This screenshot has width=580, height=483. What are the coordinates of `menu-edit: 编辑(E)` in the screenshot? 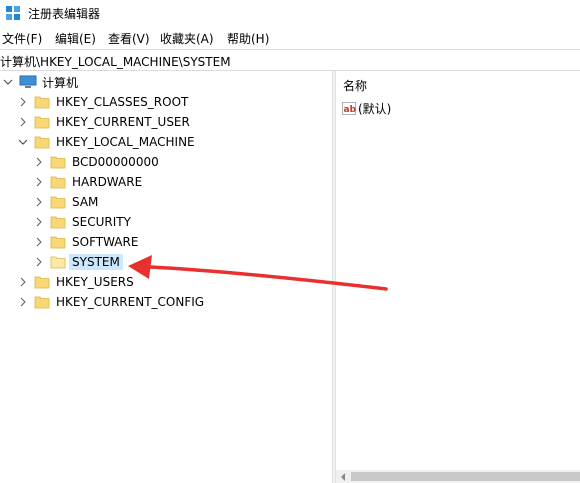 It's located at (75, 38).